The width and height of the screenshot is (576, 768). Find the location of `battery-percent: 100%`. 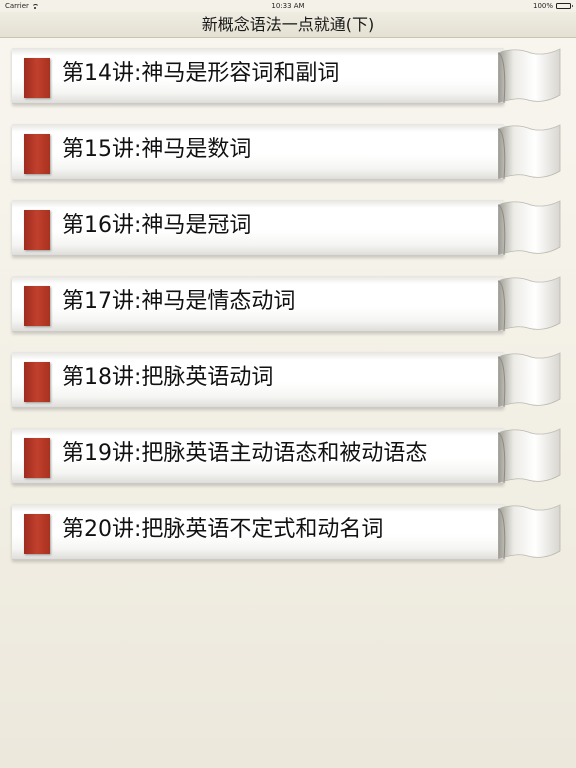

battery-percent: 100% is located at coordinates (542, 6).